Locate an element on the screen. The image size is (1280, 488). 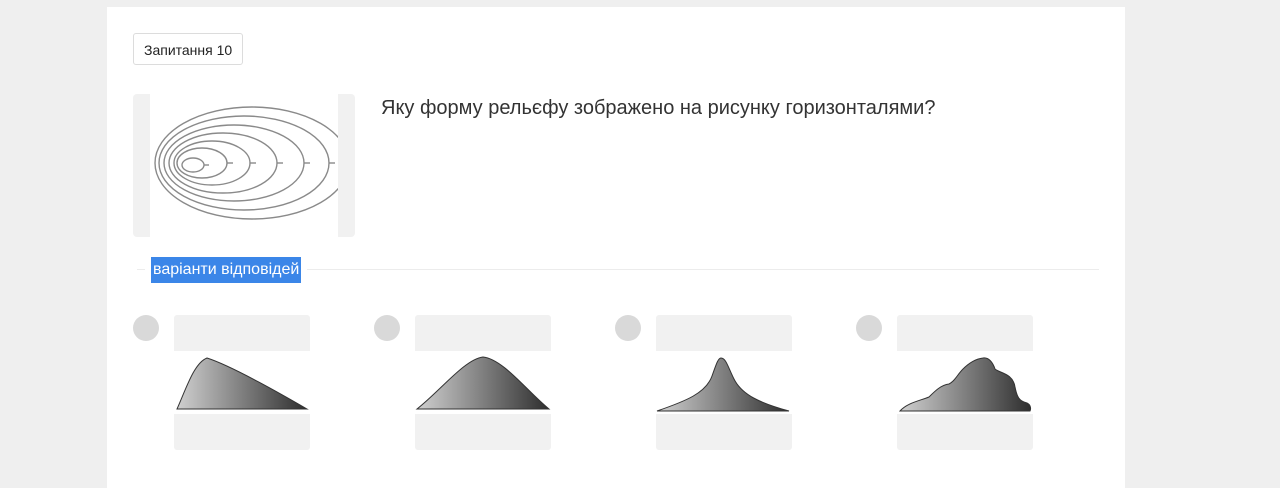
steep-peak-mountain-icon is located at coordinates (723, 384).